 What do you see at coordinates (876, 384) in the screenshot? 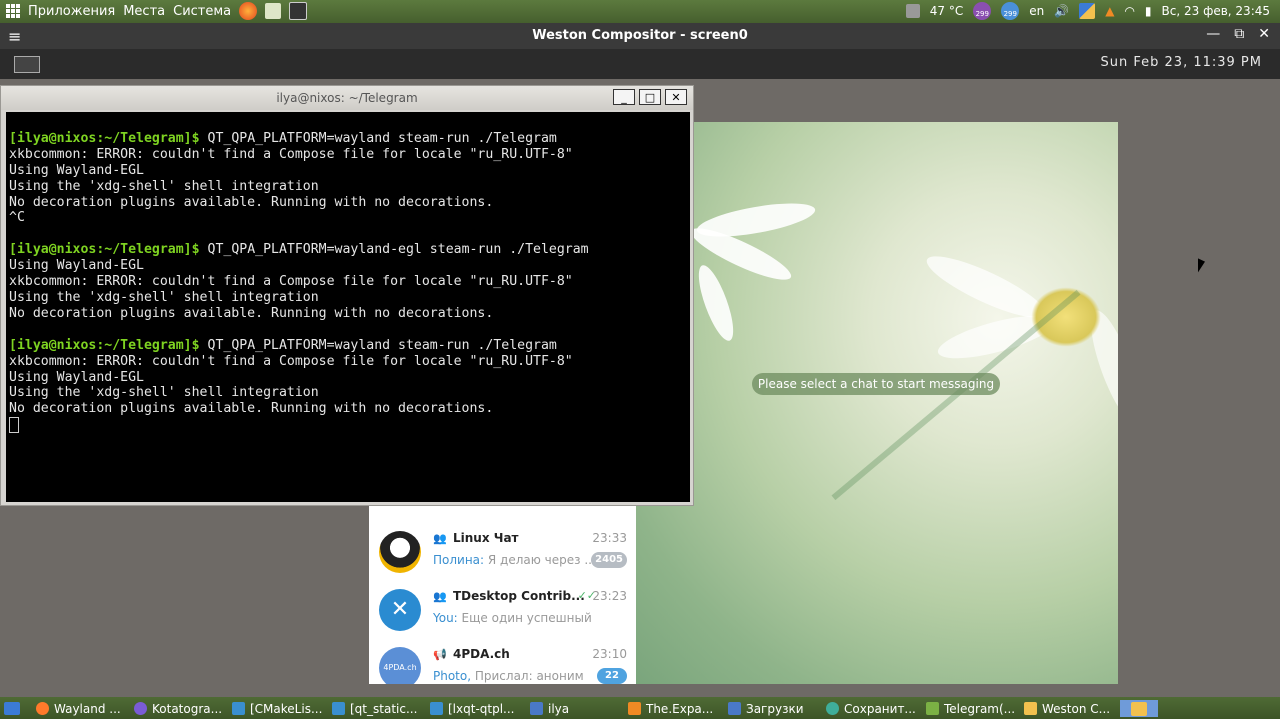
I see `empty-chat-message: Please select a chat to start messaging` at bounding box center [876, 384].